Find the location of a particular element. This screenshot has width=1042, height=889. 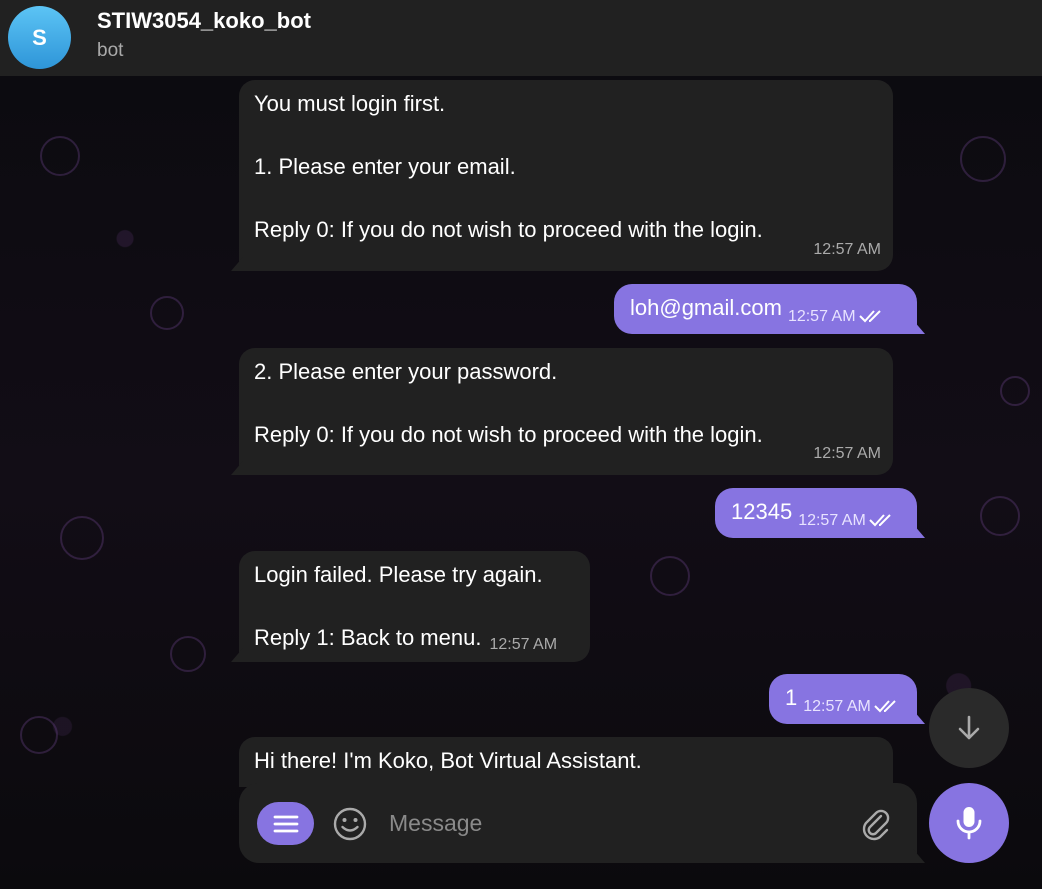

message-text-line: Reply 1: Back to menu. 12:57 AM is located at coordinates (414, 641).